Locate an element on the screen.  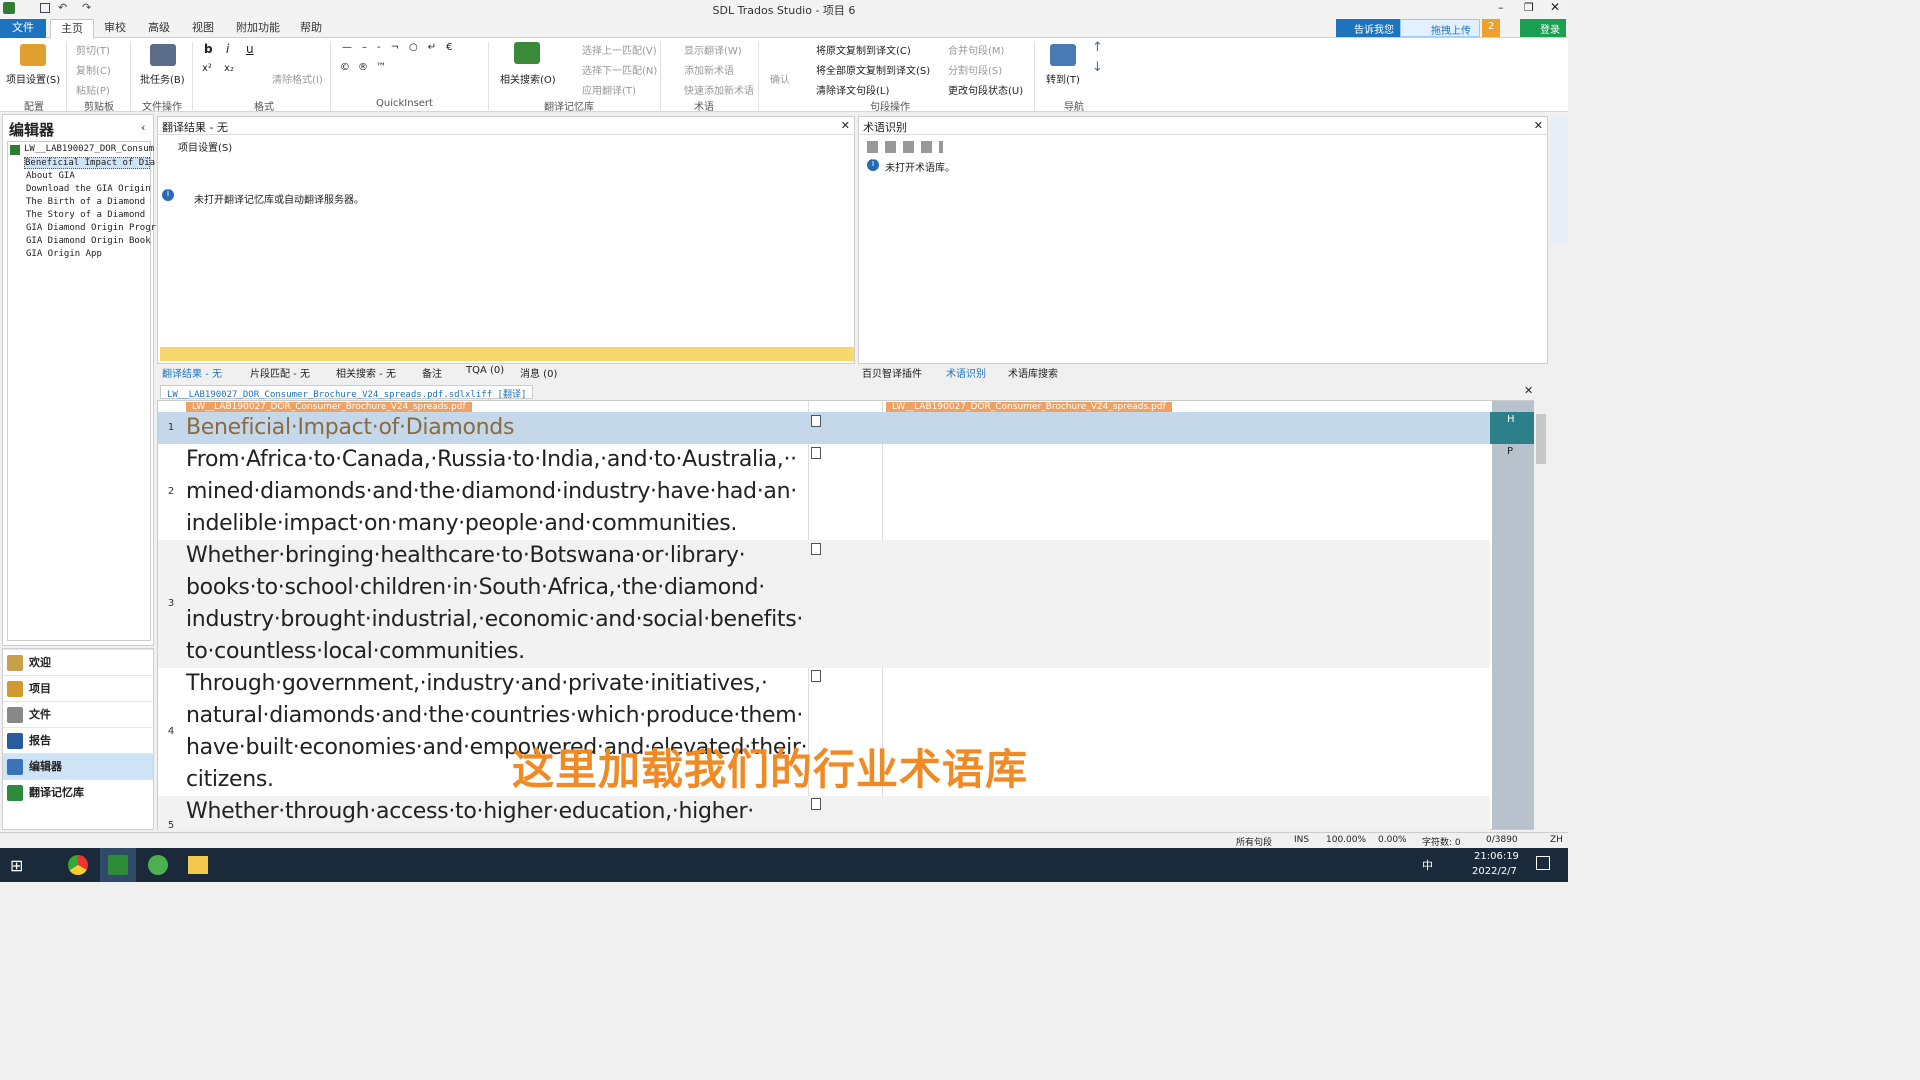
minimize-button: – is located at coordinates (1501, 7).